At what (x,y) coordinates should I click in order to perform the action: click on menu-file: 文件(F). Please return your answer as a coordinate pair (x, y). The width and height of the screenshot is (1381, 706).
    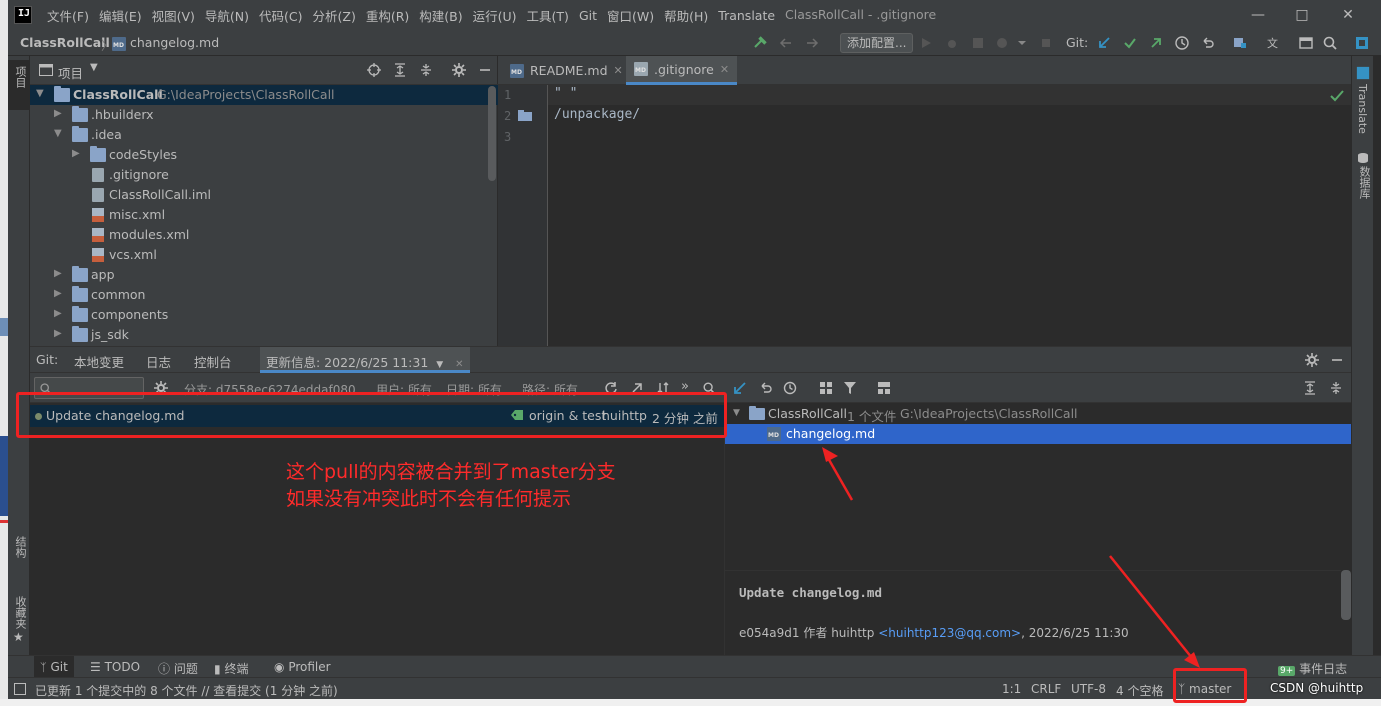
    Looking at the image, I should click on (68, 15).